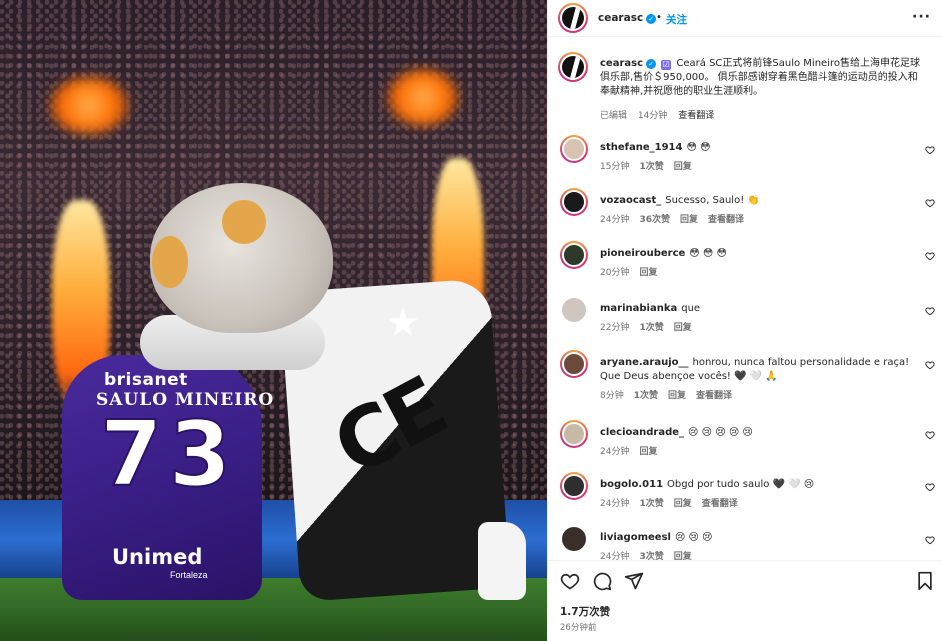 The image size is (942, 641). I want to click on player-city: Fortaleza, so click(189, 575).